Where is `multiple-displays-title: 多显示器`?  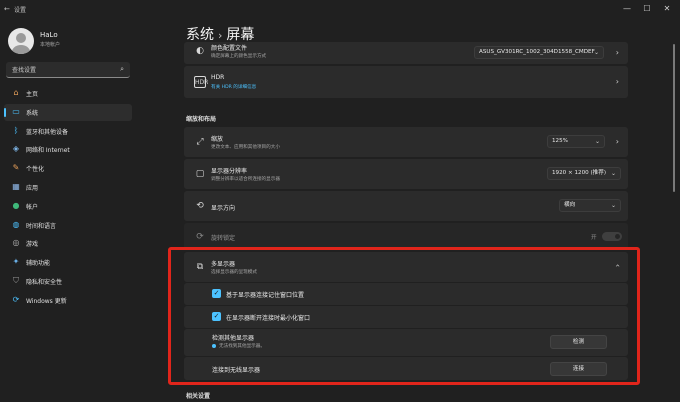 multiple-displays-title: 多显示器 is located at coordinates (223, 264).